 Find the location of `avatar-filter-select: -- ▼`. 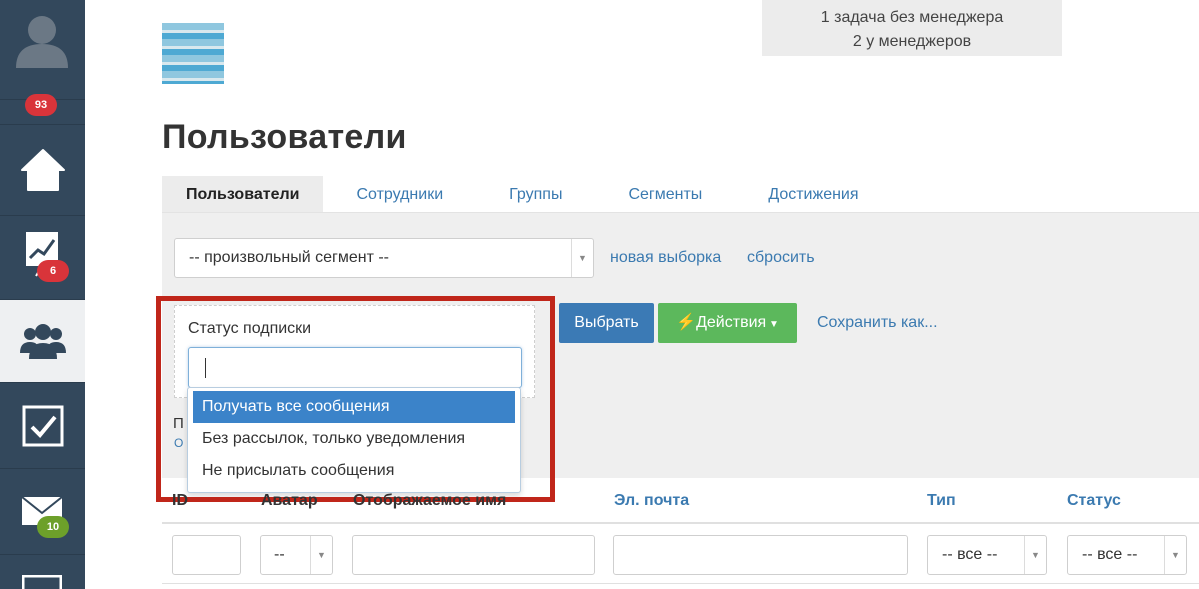

avatar-filter-select: -- ▼ is located at coordinates (296, 555).